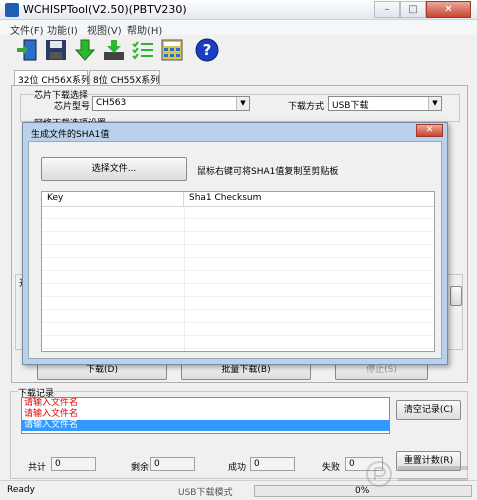  Describe the element at coordinates (413, 9) in the screenshot. I see `maximize-button: □` at that location.